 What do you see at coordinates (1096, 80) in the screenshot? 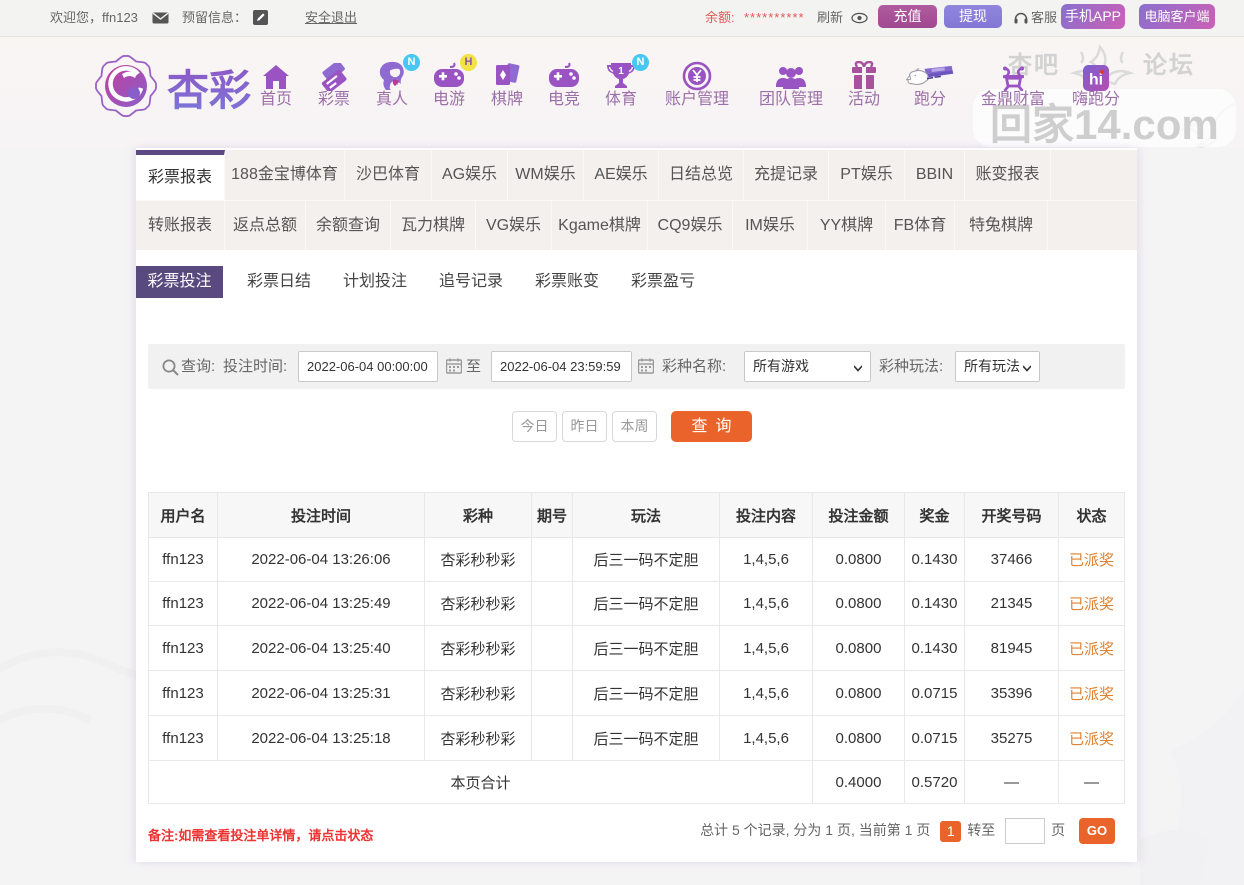
I see `svg-text: hi` at bounding box center [1096, 80].